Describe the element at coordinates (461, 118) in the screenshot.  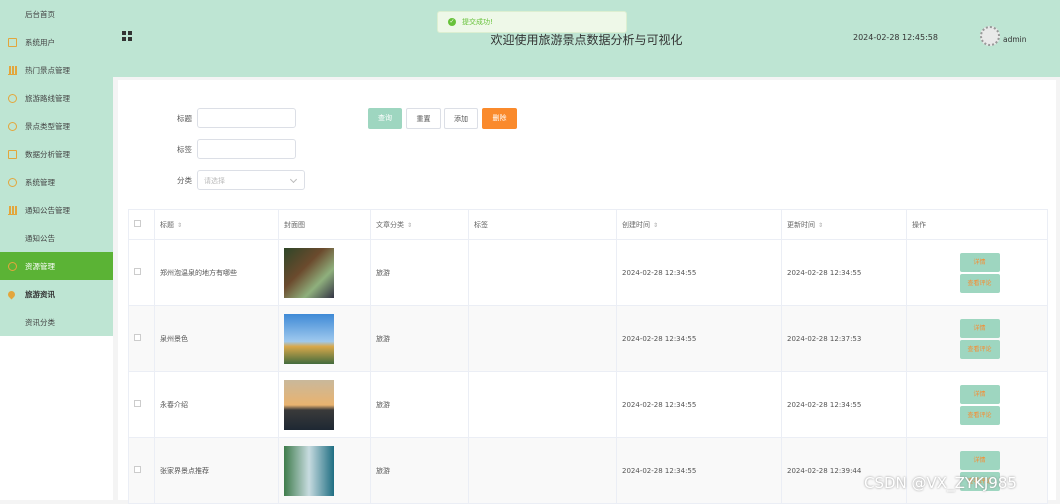
I see `add-button: 添加` at that location.